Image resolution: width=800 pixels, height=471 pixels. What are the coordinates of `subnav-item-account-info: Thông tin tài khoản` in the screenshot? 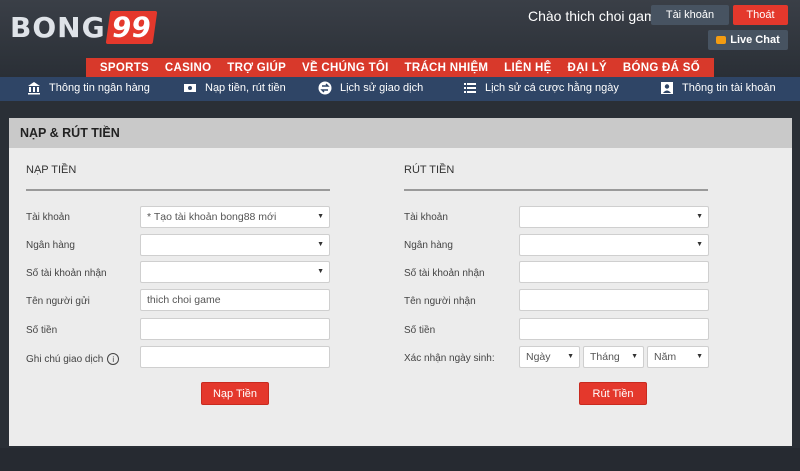 It's located at (718, 88).